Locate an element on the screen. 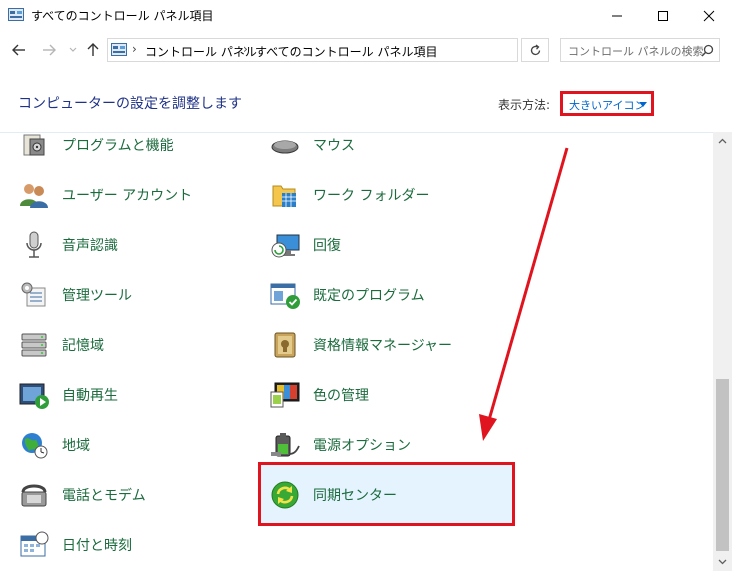 This screenshot has height=571, width=732. item-mouse: マウス is located at coordinates (387, 145).